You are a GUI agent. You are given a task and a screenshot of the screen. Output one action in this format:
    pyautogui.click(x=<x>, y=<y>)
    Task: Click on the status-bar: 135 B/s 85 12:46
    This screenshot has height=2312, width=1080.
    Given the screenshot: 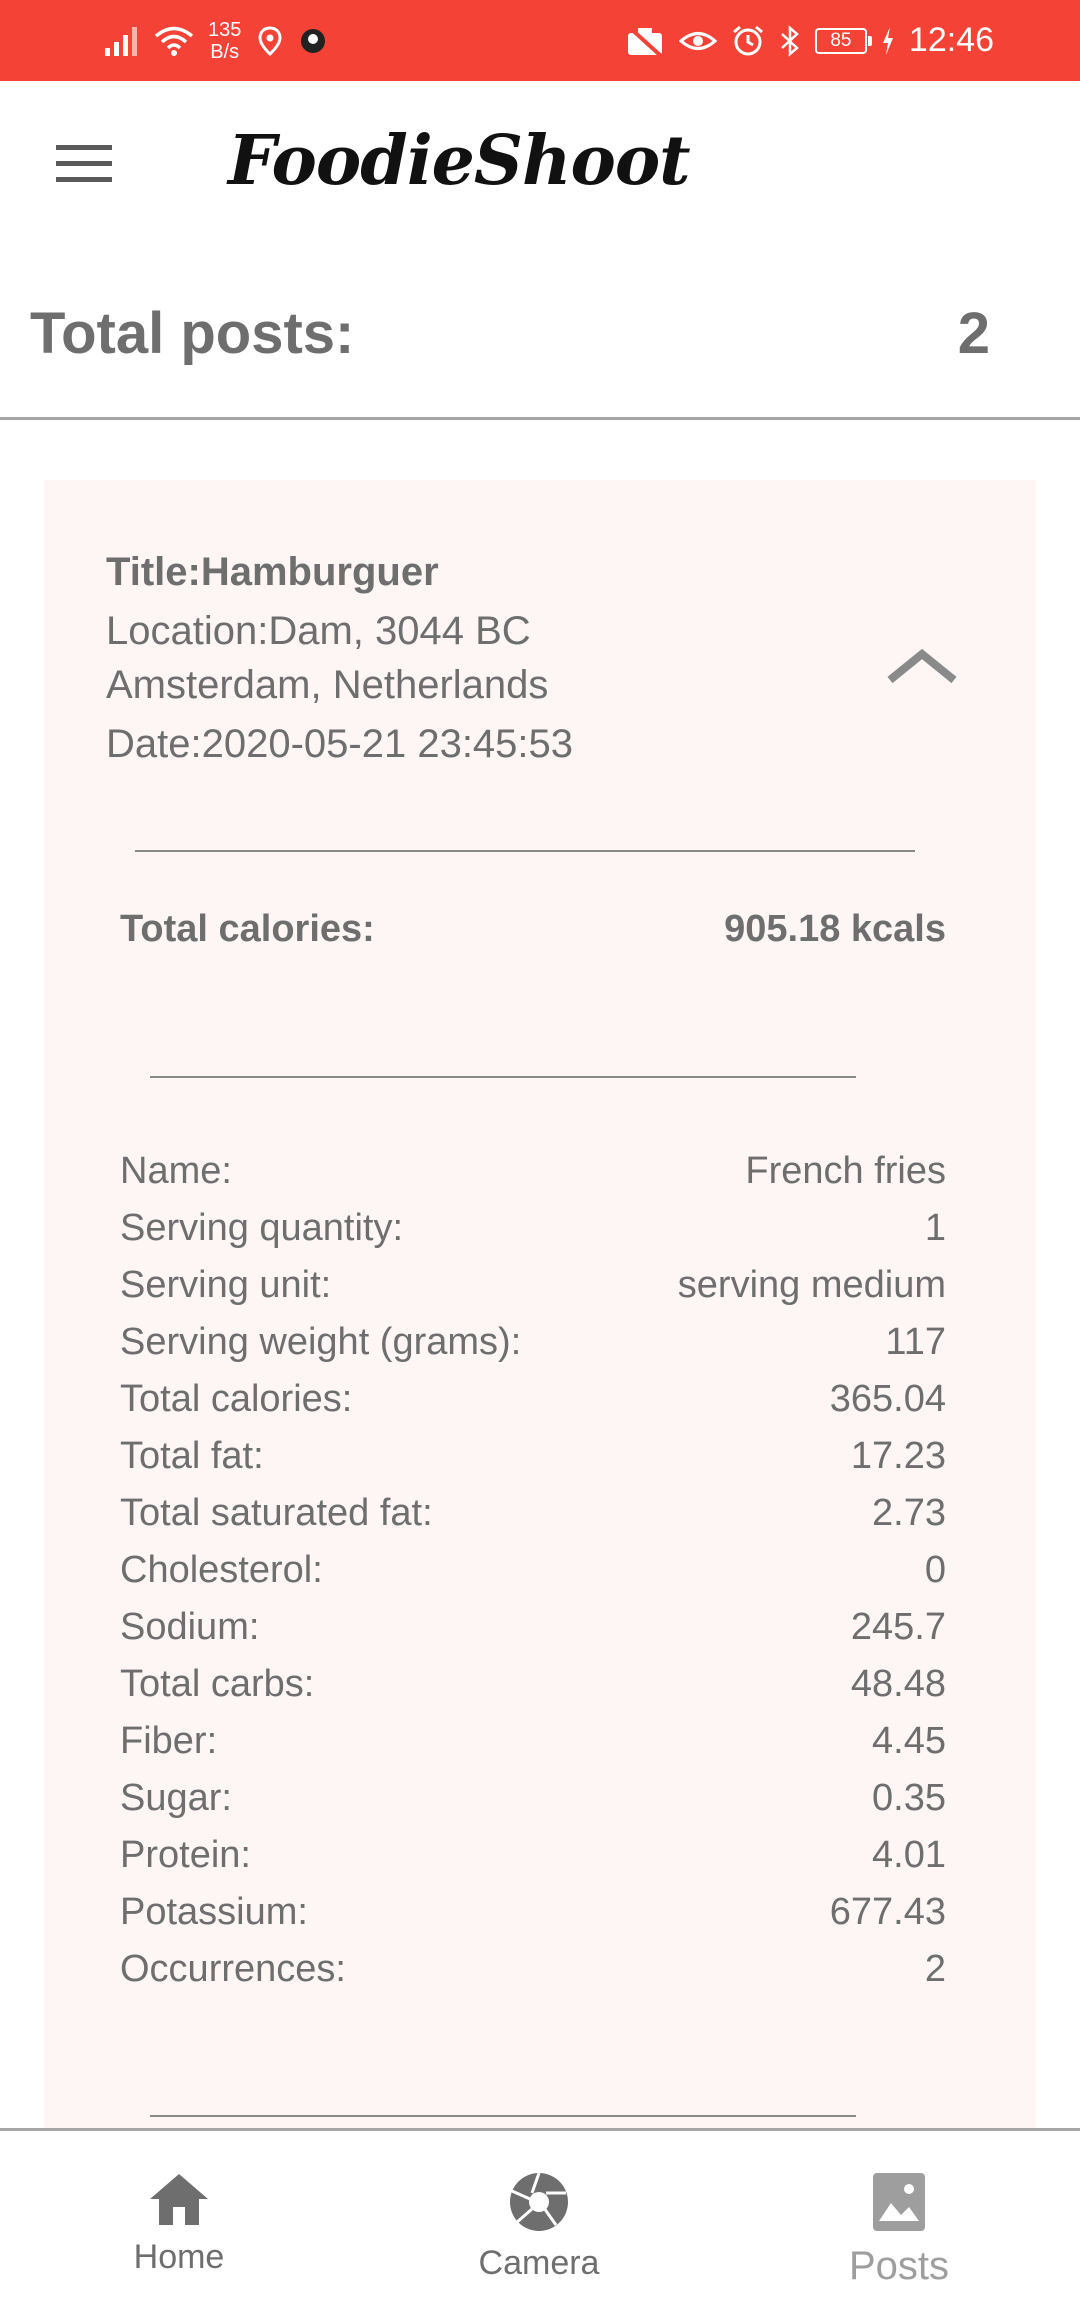 What is the action you would take?
    pyautogui.click(x=540, y=40)
    